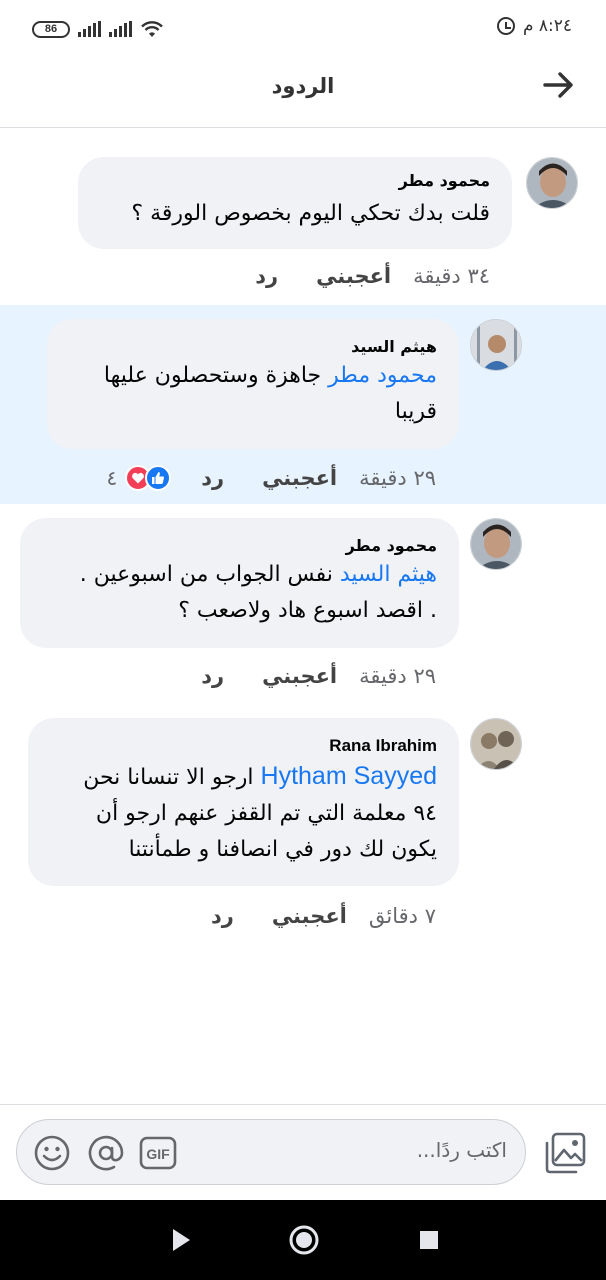  I want to click on comment-text: محمود مطر جاهزة وستحصلون عليها, so click(253, 376).